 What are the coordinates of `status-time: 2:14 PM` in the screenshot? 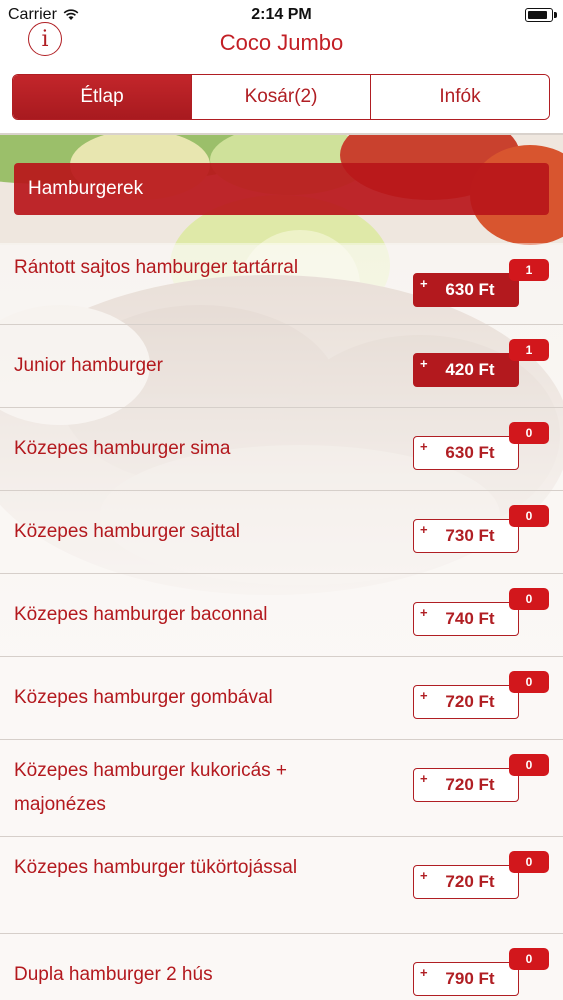 It's located at (281, 14).